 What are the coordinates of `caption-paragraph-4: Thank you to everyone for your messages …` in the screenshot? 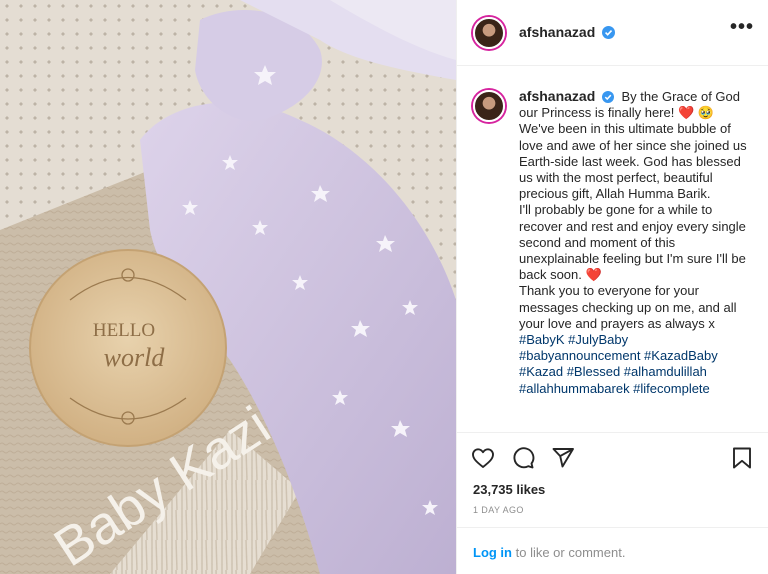 It's located at (628, 307).